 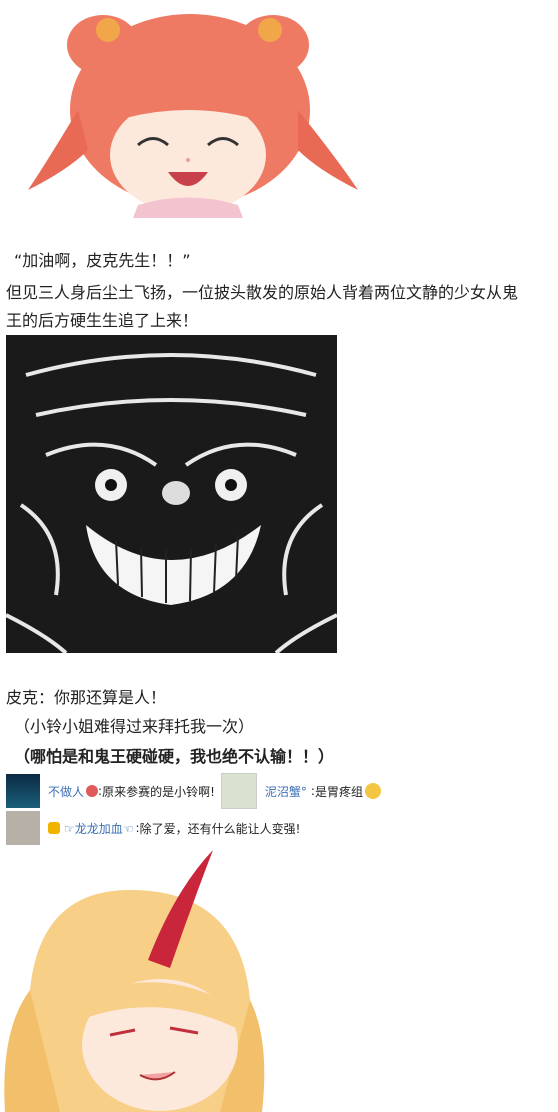 I want to click on comment-username: 不做人, so click(x=66, y=791).